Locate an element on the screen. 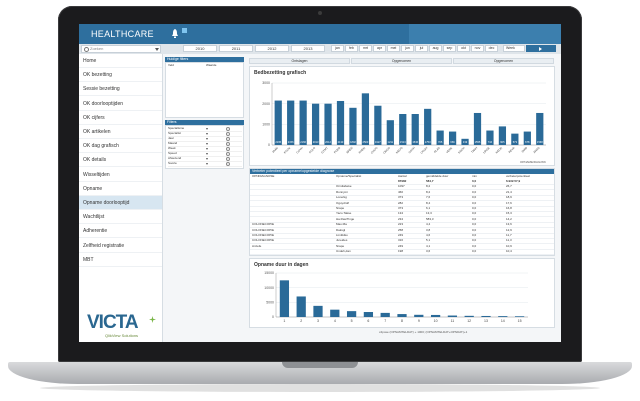 This screenshot has height=401, width=640. month-filter: jan is located at coordinates (337, 48).